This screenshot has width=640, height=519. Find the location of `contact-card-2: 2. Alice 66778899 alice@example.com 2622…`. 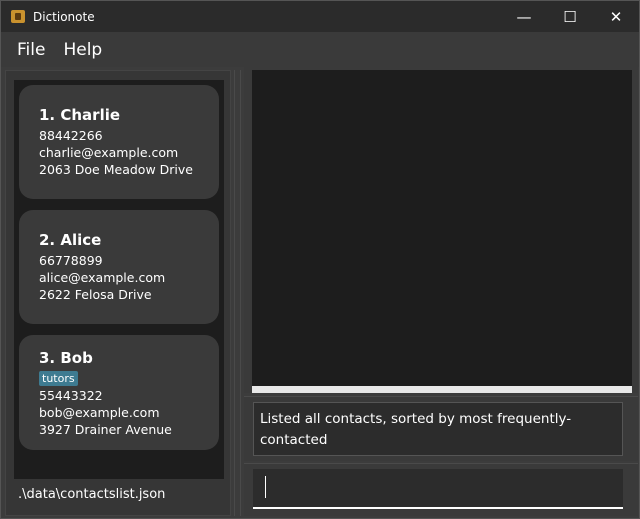

contact-card-2: 2. Alice 66778899 alice@example.com 2622… is located at coordinates (119, 267).